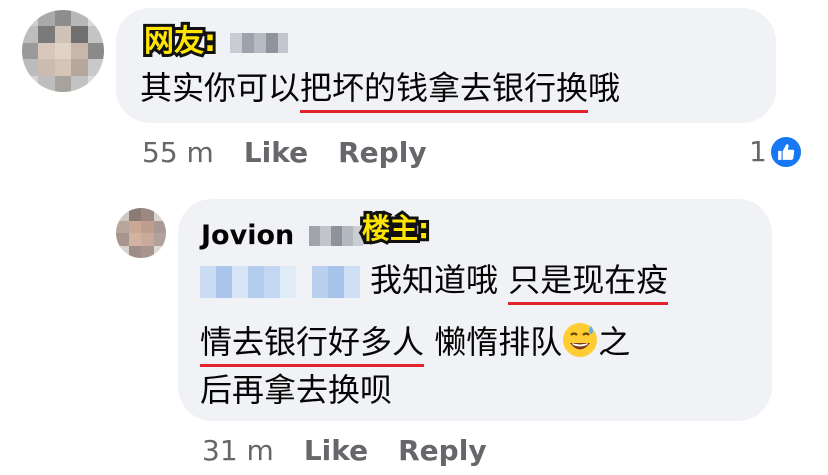 This screenshot has height=475, width=828. What do you see at coordinates (178, 152) in the screenshot?
I see `comment-timestamp: 55 m` at bounding box center [178, 152].